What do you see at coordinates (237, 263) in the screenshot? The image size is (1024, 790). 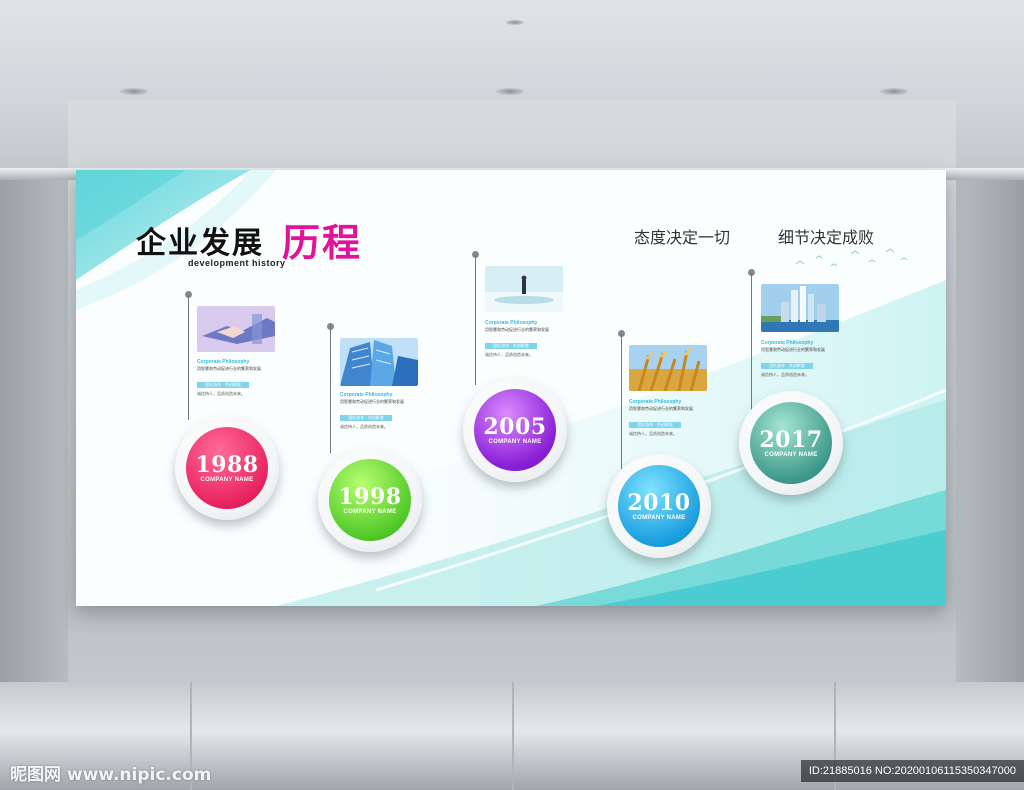 I see `page-subtitle: development history` at bounding box center [237, 263].